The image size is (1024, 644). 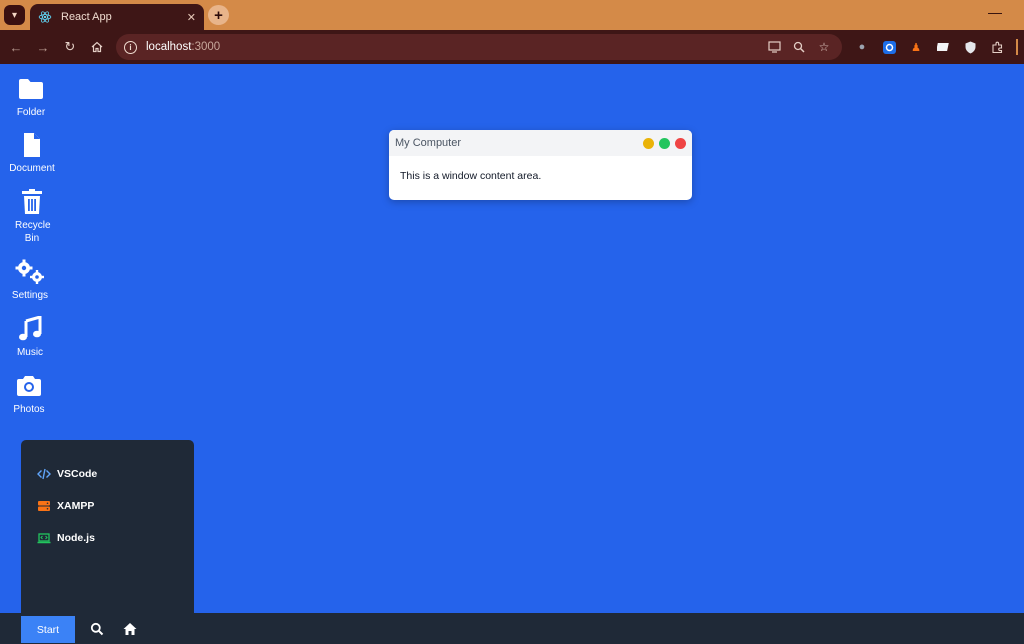 What do you see at coordinates (206, 47) in the screenshot?
I see `url-port: :3000` at bounding box center [206, 47].